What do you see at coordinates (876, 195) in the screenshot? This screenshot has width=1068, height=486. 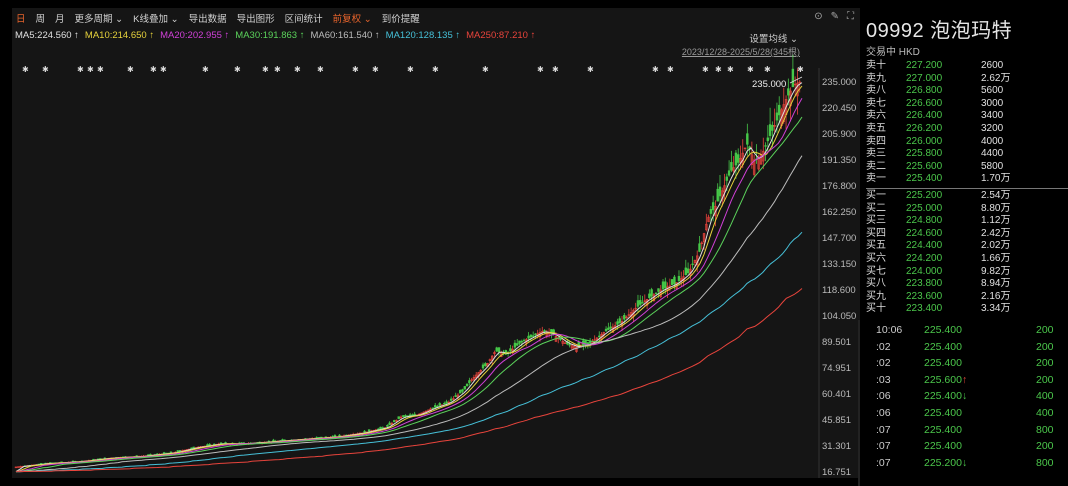 I see `bid-label: 买一` at bounding box center [876, 195].